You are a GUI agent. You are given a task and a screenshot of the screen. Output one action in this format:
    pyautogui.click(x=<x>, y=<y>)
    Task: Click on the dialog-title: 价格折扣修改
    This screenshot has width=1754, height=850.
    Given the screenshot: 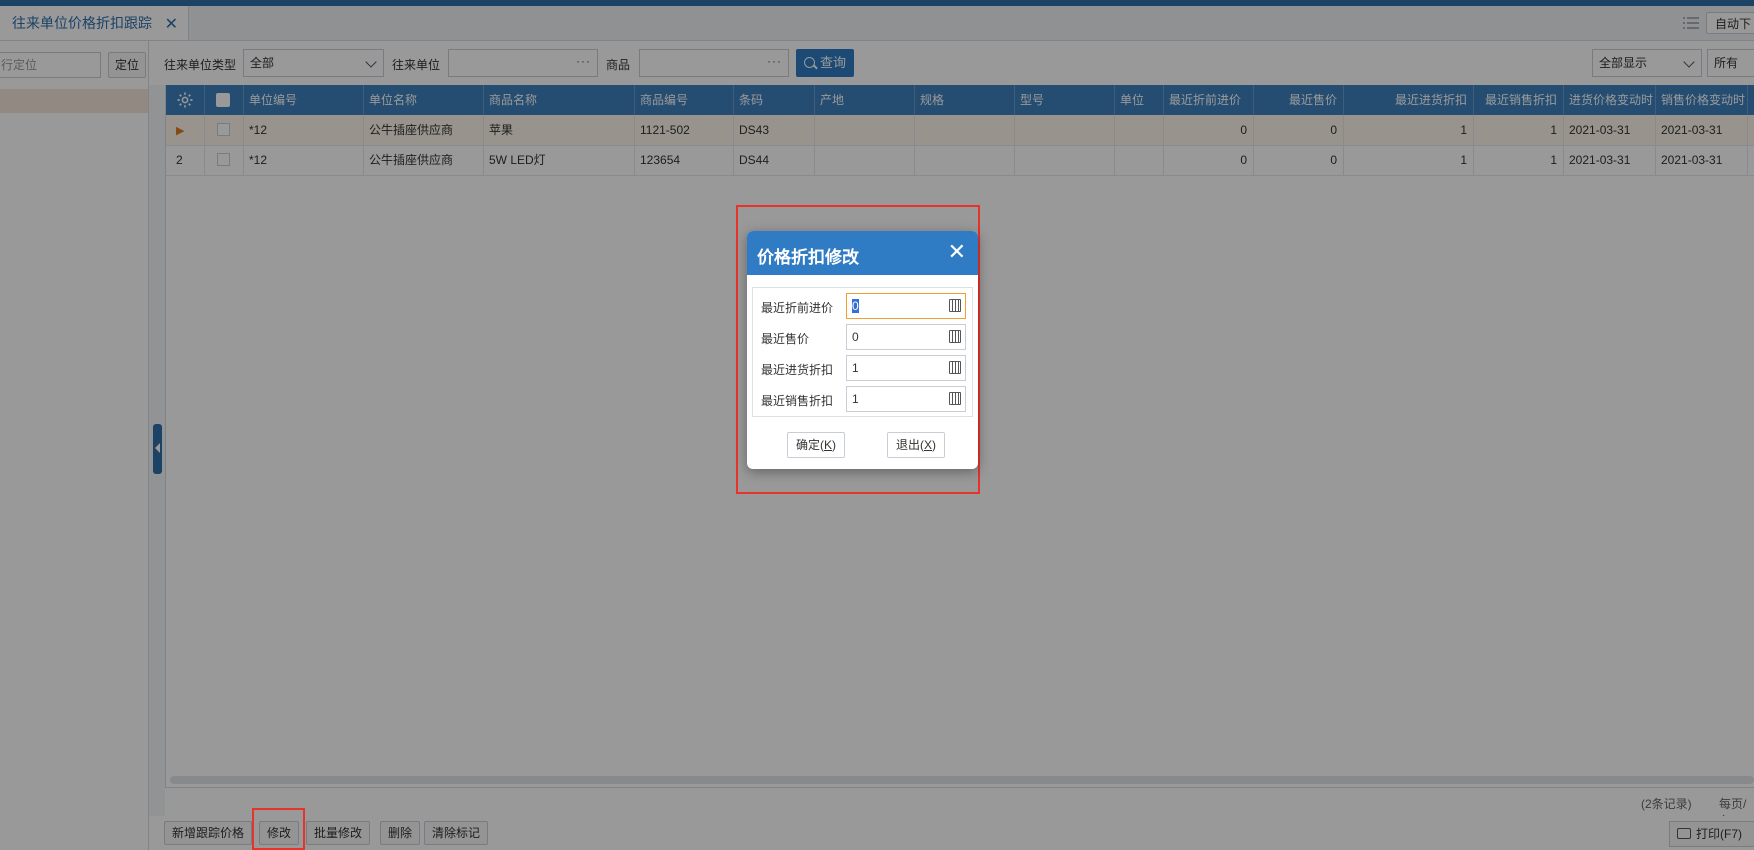 What is the action you would take?
    pyautogui.click(x=808, y=257)
    